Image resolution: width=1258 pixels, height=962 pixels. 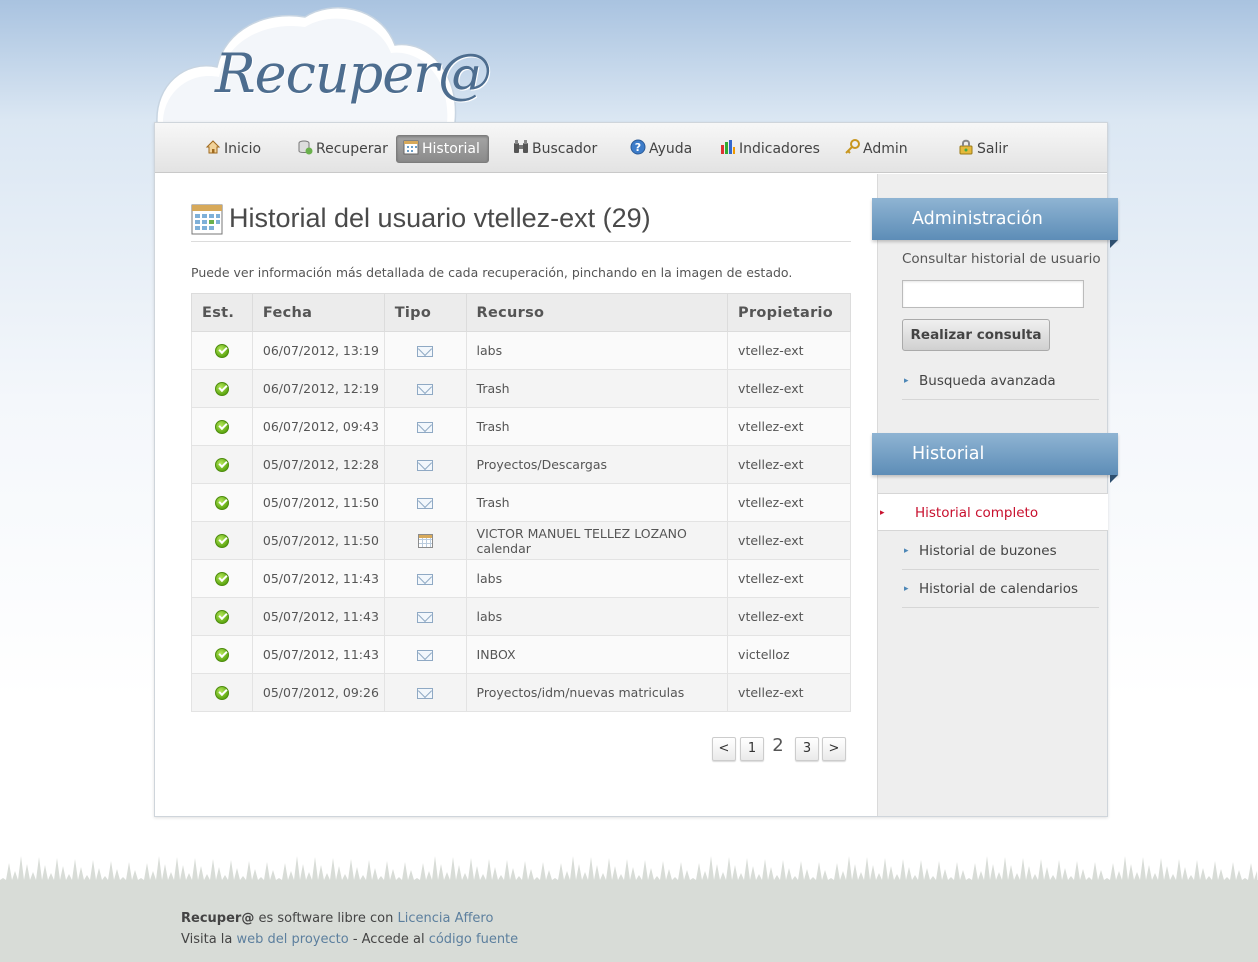 What do you see at coordinates (318, 692) in the screenshot?
I see `fecha-cell: 05/07/2012, 09:26` at bounding box center [318, 692].